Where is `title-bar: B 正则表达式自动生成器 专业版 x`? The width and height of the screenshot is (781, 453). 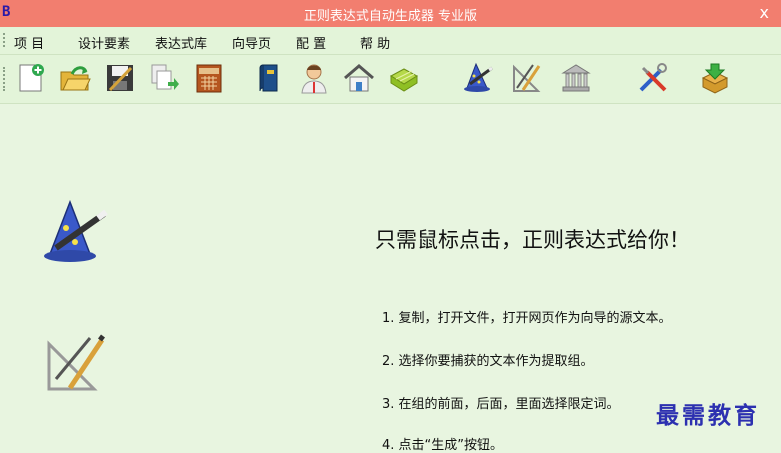
title-bar: B 正则表达式自动生成器 专业版 x is located at coordinates (390, 13).